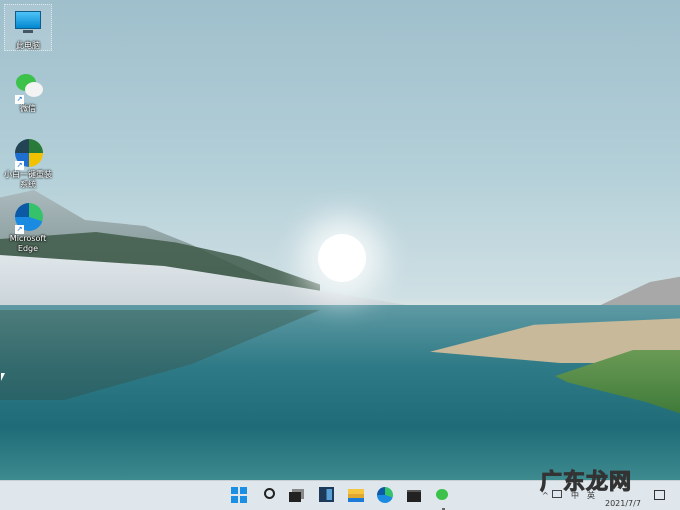 This screenshot has width=680, height=510. I want to click on notification-icon, so click(659, 495).